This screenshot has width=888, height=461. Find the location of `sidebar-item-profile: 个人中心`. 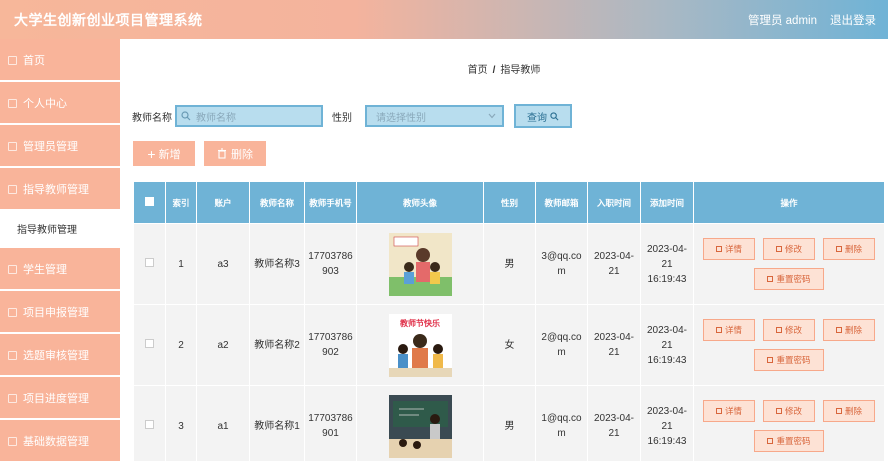

sidebar-item-profile: 个人中心 is located at coordinates (60, 102).